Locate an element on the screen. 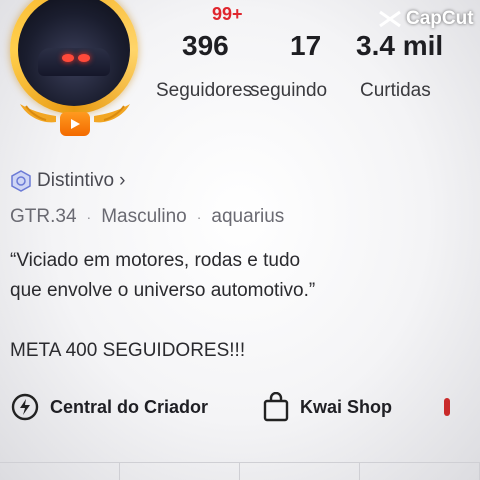 Image resolution: width=480 pixels, height=480 pixels. username: GTR.34 is located at coordinates (43, 216).